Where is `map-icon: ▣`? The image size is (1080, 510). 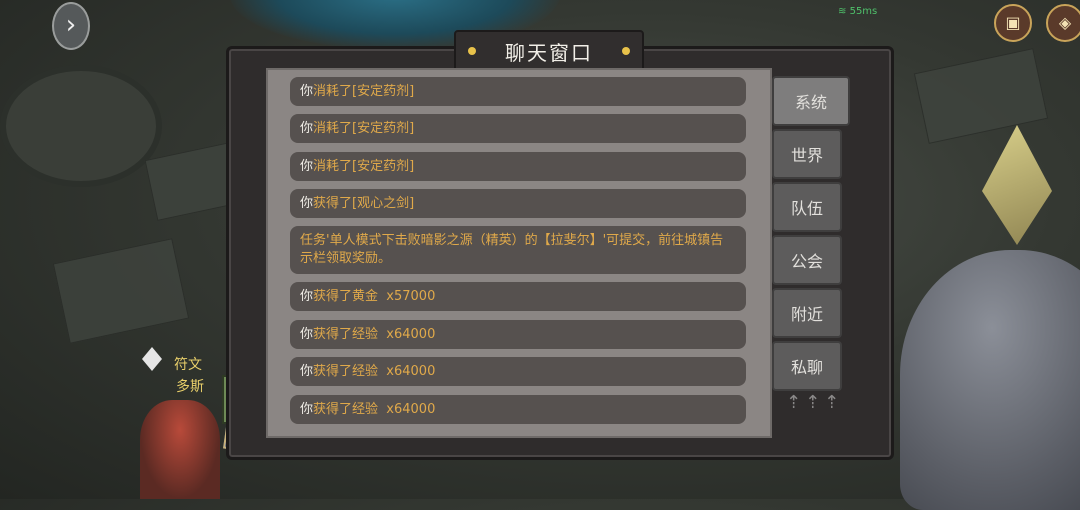 map-icon: ▣ is located at coordinates (1013, 23).